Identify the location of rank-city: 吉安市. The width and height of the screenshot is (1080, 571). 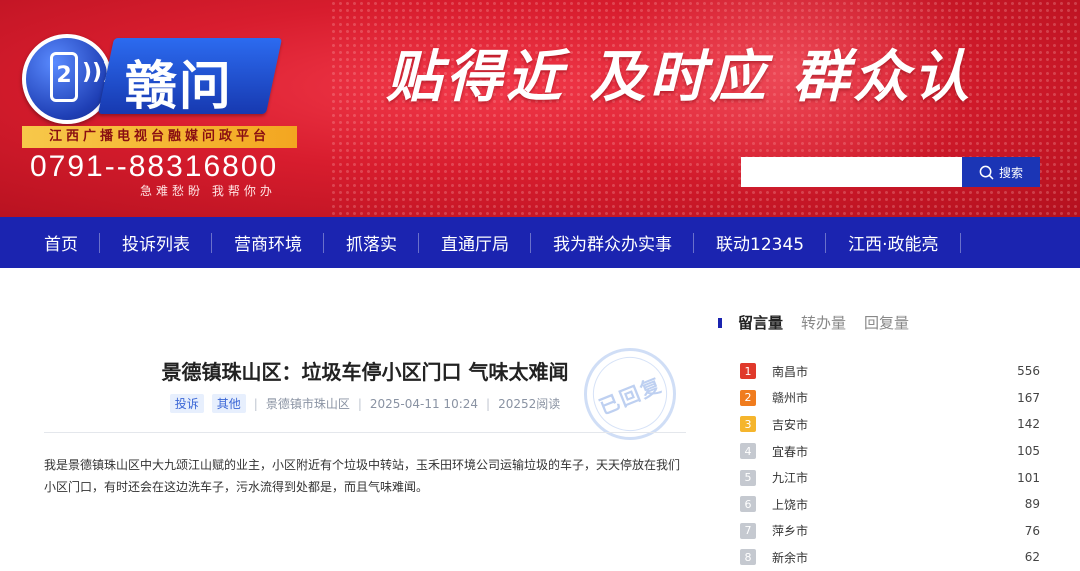
(790, 424).